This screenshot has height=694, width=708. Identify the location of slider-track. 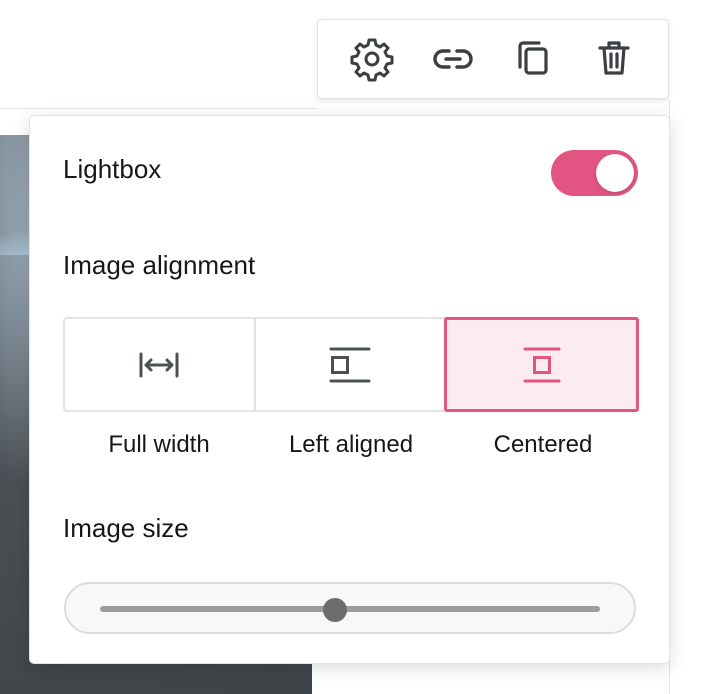
(350, 609).